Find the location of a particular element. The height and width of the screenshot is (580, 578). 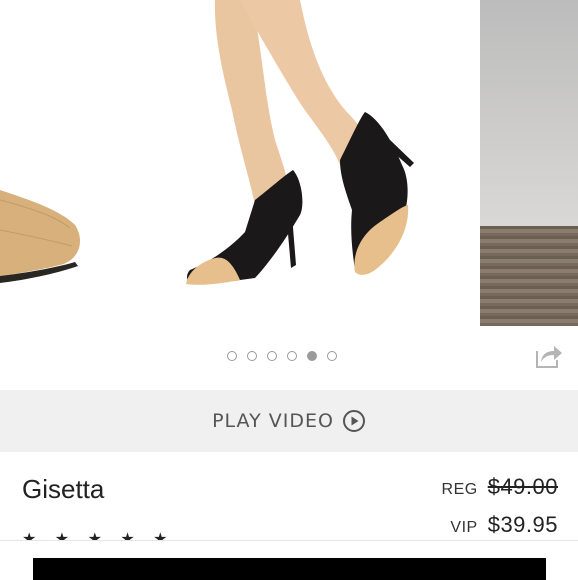

vip-price: VIP $39.95 is located at coordinates (504, 525).